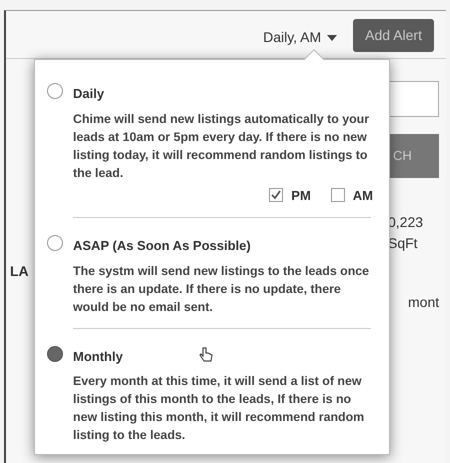 The height and width of the screenshot is (463, 450). Describe the element at coordinates (221, 289) in the screenshot. I see `option-description: The systm will send new listings to the leads once there is an update. If there is no update, there would be no email sent.` at that location.